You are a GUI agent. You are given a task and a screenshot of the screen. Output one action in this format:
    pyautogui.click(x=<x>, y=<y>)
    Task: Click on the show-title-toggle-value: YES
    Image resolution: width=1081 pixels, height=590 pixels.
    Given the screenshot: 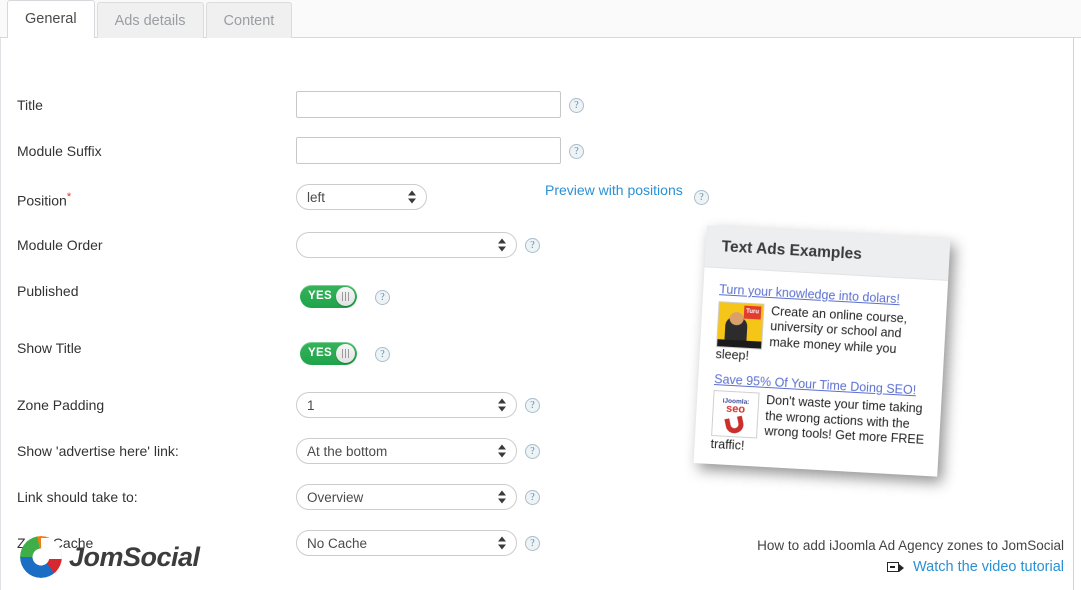 What is the action you would take?
    pyautogui.click(x=320, y=353)
    